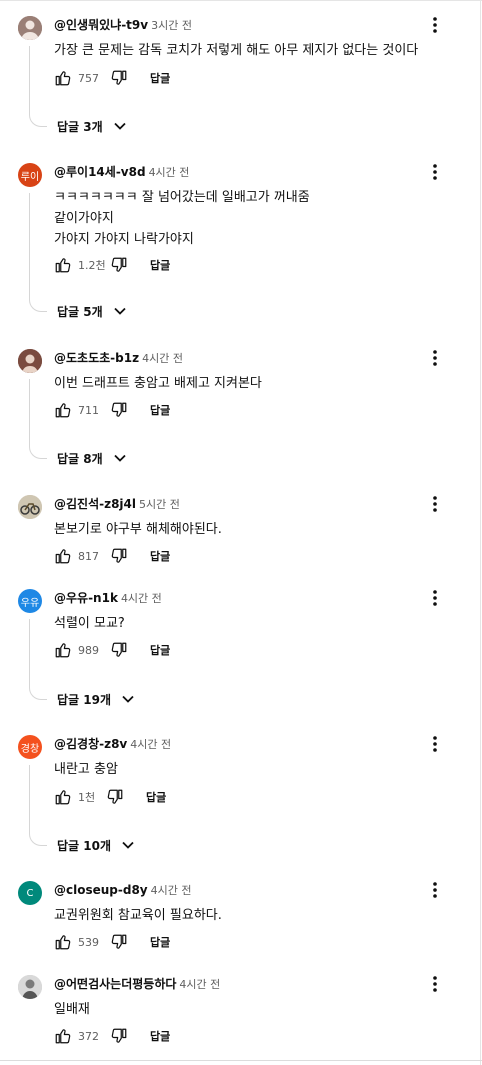  What do you see at coordinates (236, 50) in the screenshot?
I see `comment-line: 가장 큰 문제는 감독 코치가 저렇게 해도 아무 제지가 없다는 것이다` at bounding box center [236, 50].